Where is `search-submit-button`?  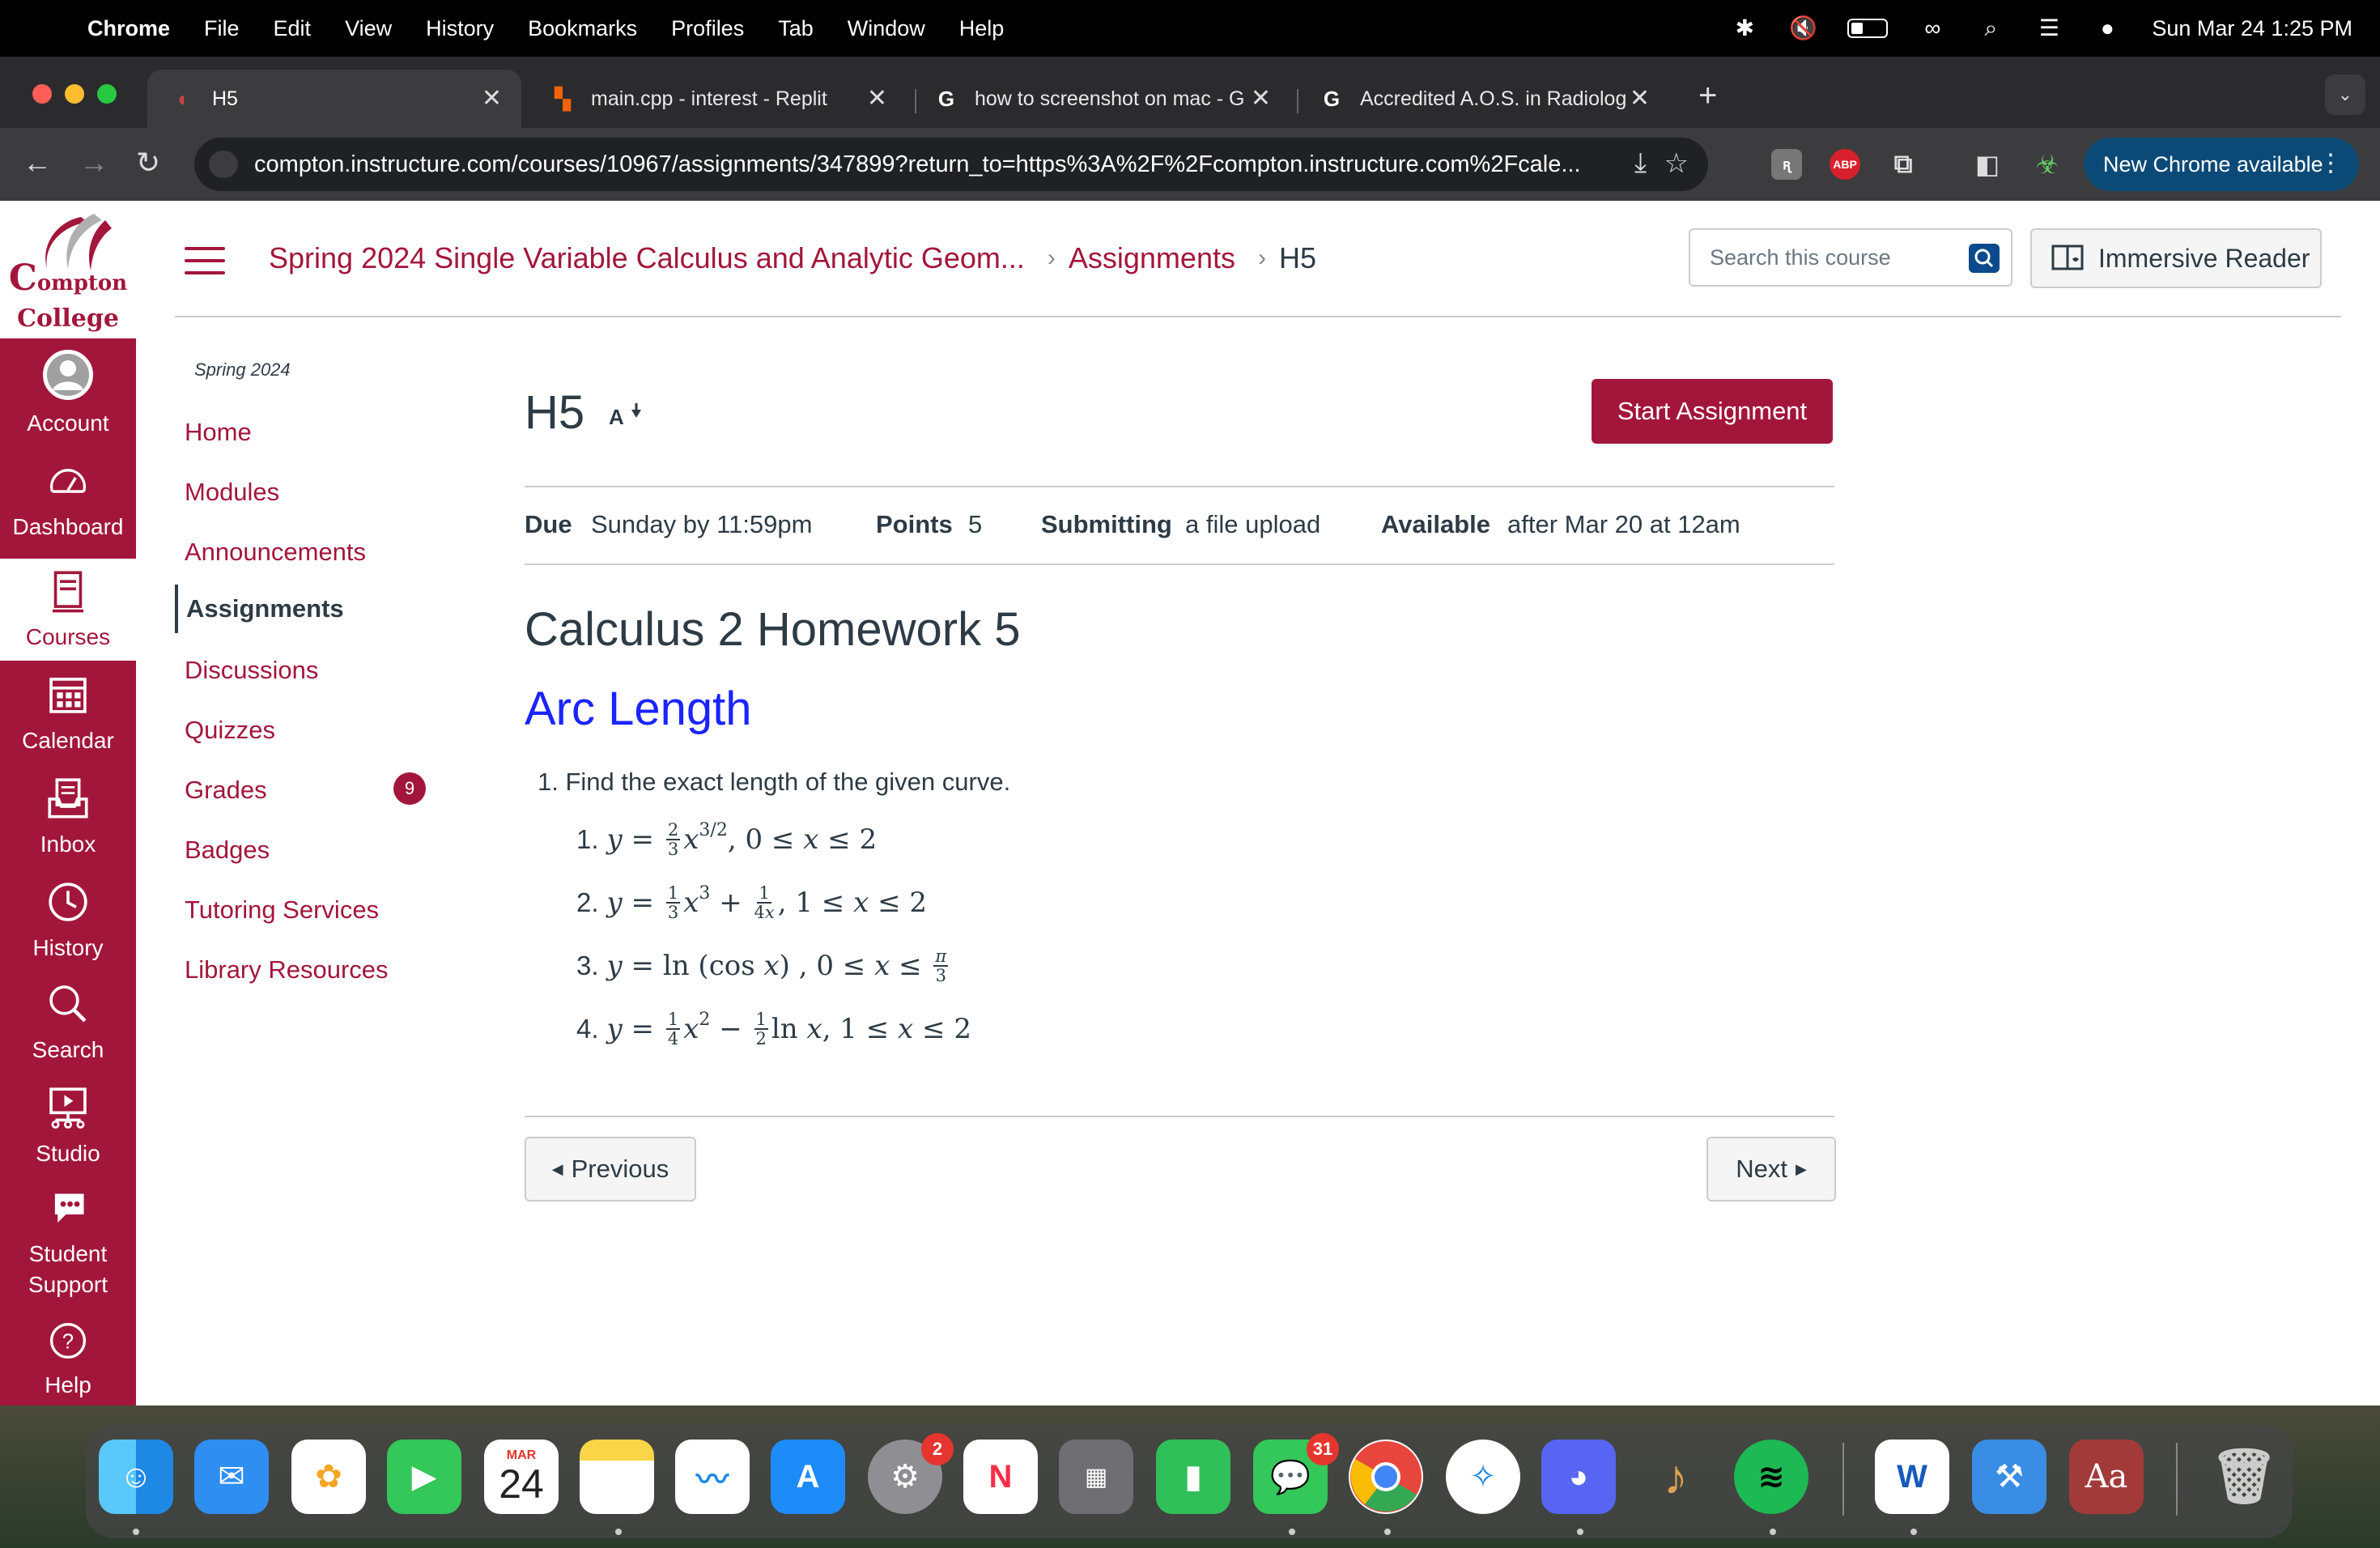 search-submit-button is located at coordinates (1984, 258).